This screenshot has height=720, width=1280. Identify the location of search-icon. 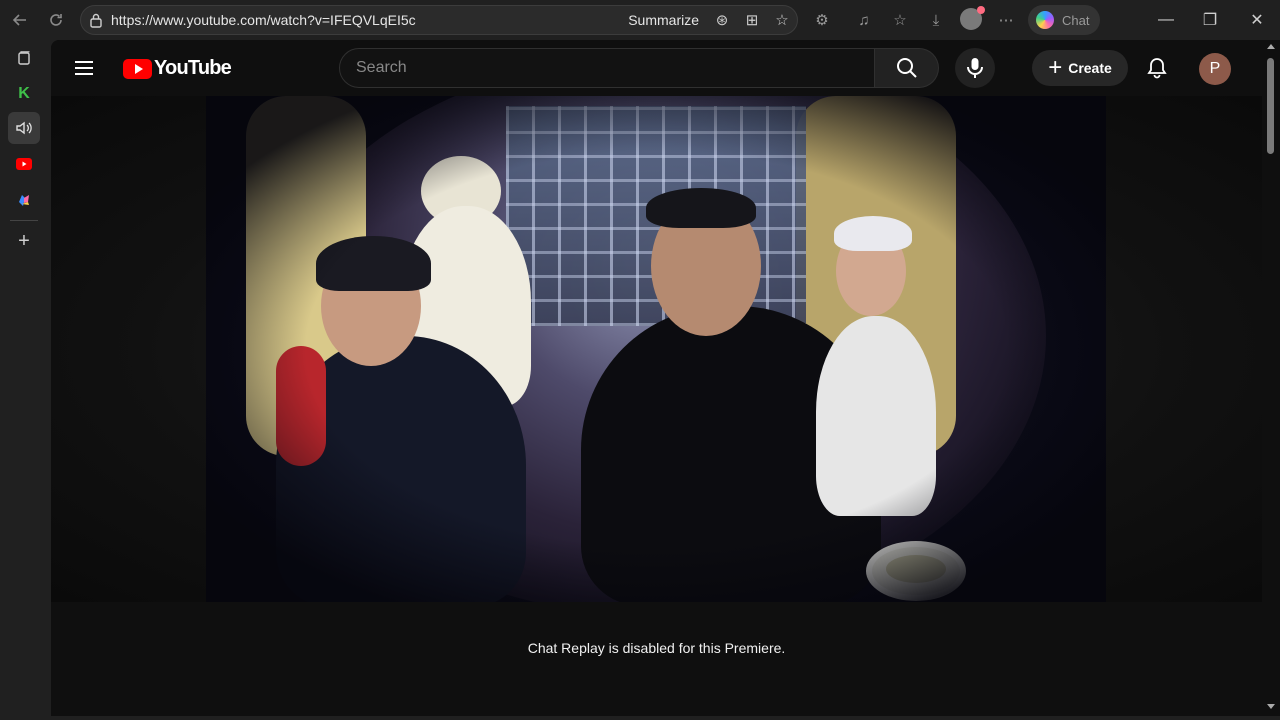
(906, 68).